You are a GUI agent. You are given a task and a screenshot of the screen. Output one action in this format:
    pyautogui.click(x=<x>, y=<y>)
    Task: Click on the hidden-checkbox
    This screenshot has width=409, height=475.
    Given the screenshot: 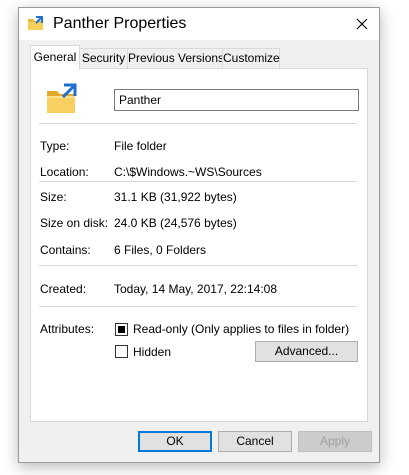 What is the action you would take?
    pyautogui.click(x=121, y=351)
    